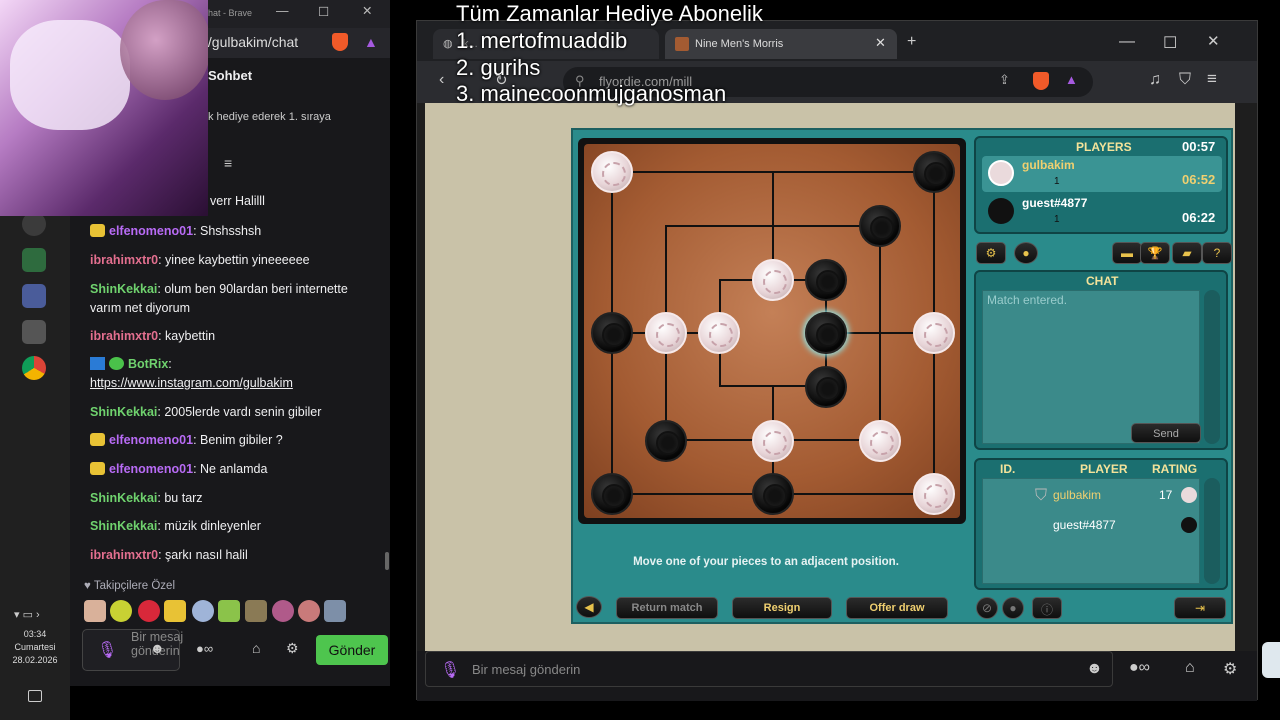 This screenshot has width=1280, height=720. What do you see at coordinates (35, 696) in the screenshot?
I see `notification-icon` at bounding box center [35, 696].